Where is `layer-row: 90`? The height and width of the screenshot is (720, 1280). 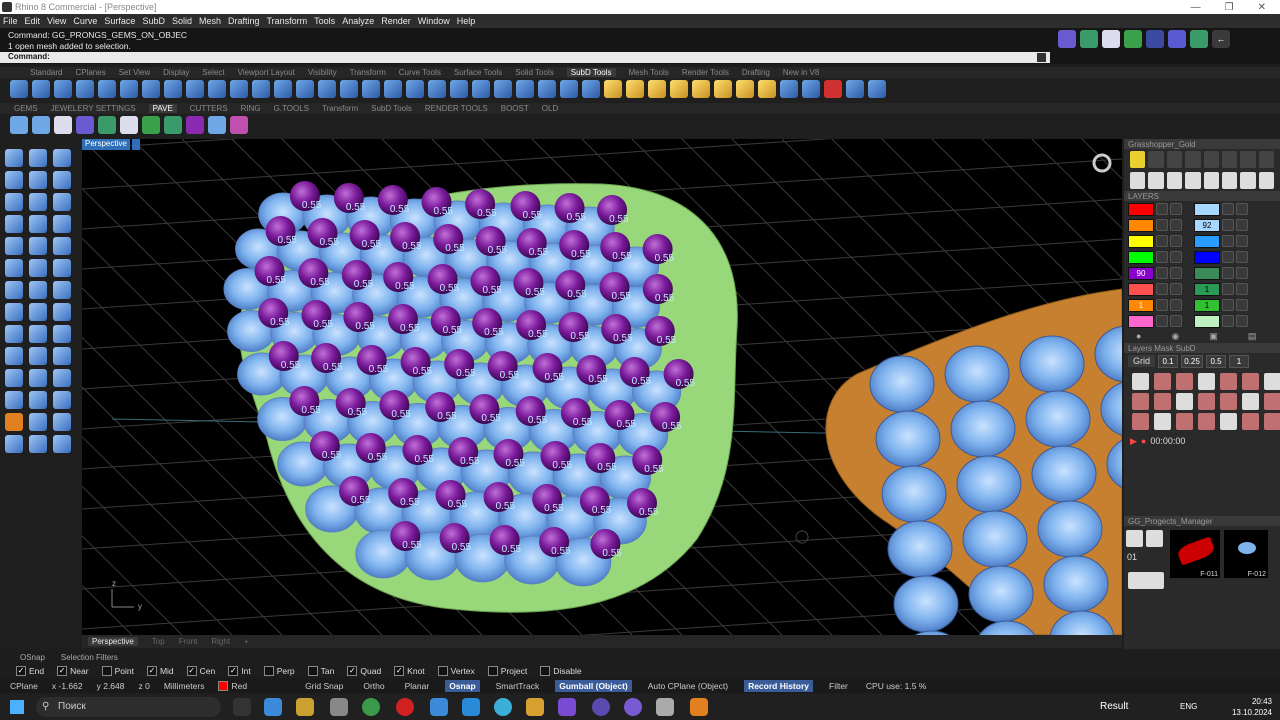 layer-row: 90 is located at coordinates (1202, 273).